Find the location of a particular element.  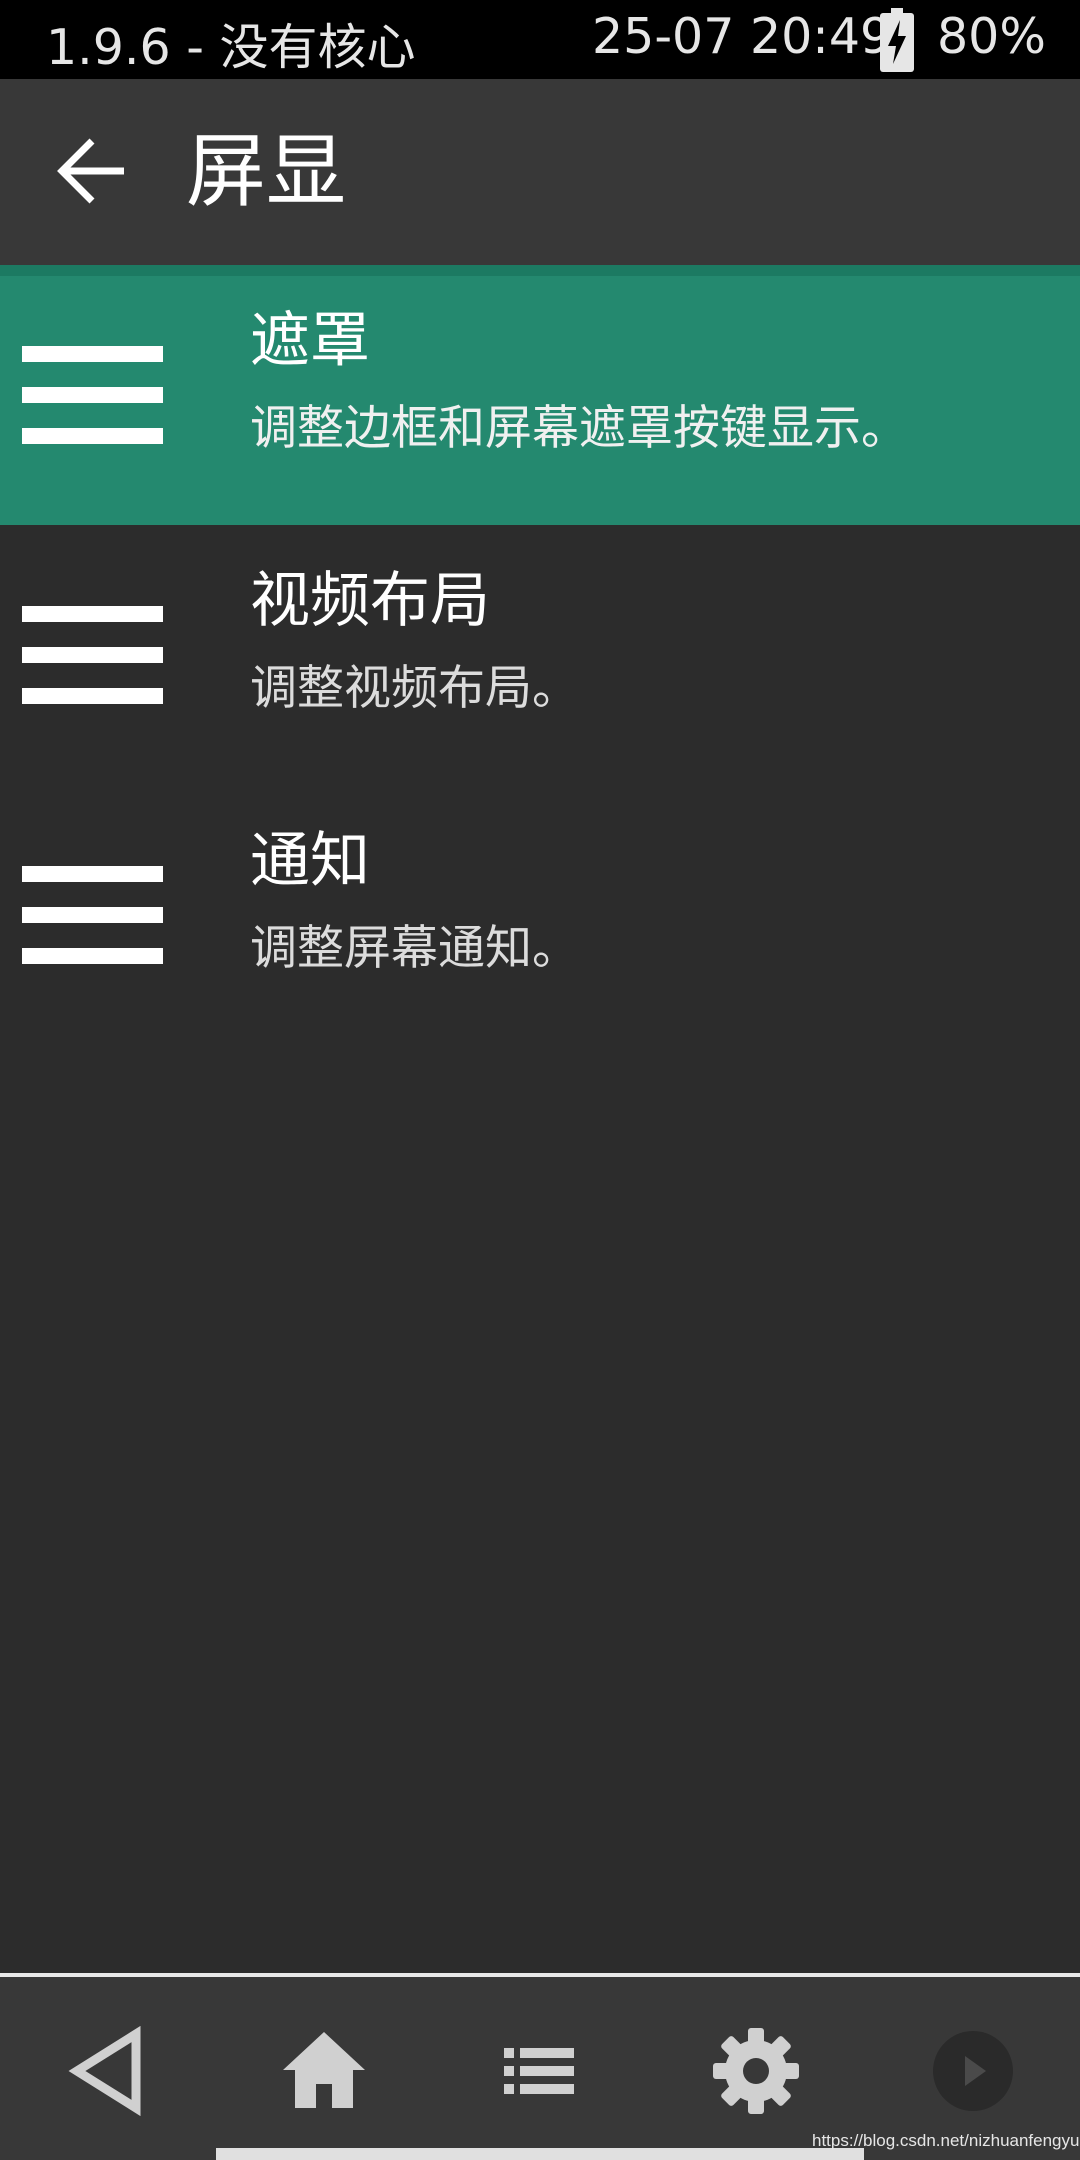

back-triangle-icon is located at coordinates (108, 2071).